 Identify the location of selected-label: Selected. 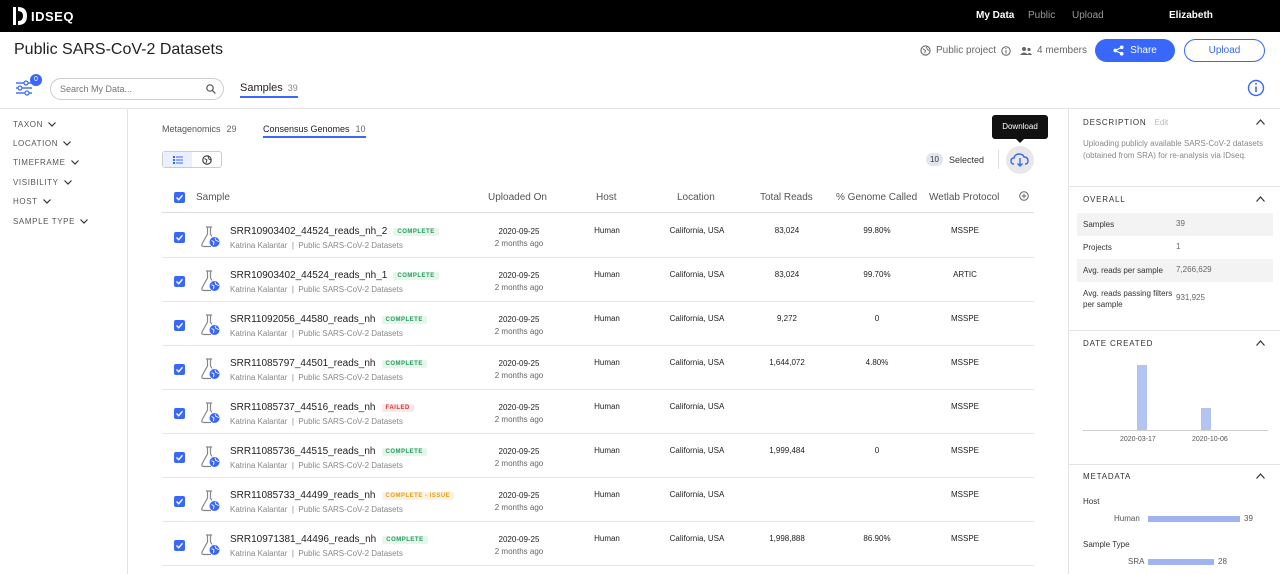
(967, 160).